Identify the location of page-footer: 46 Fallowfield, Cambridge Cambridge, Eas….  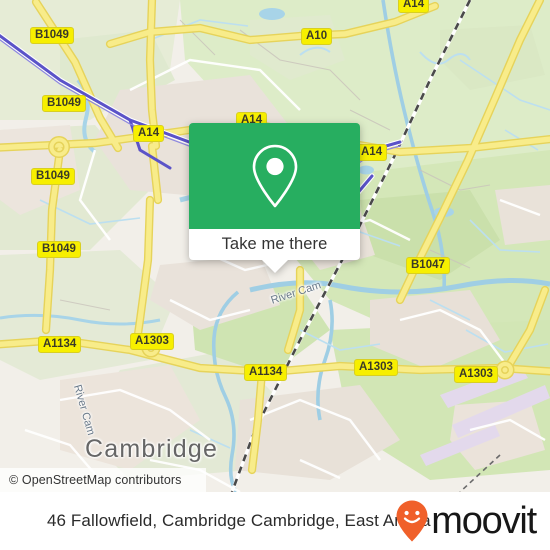
(275, 521).